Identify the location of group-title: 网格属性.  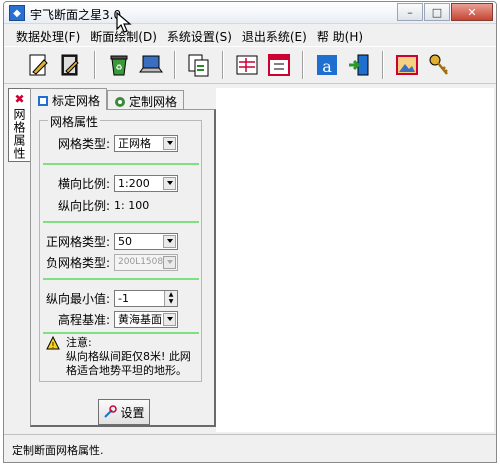
(74, 121).